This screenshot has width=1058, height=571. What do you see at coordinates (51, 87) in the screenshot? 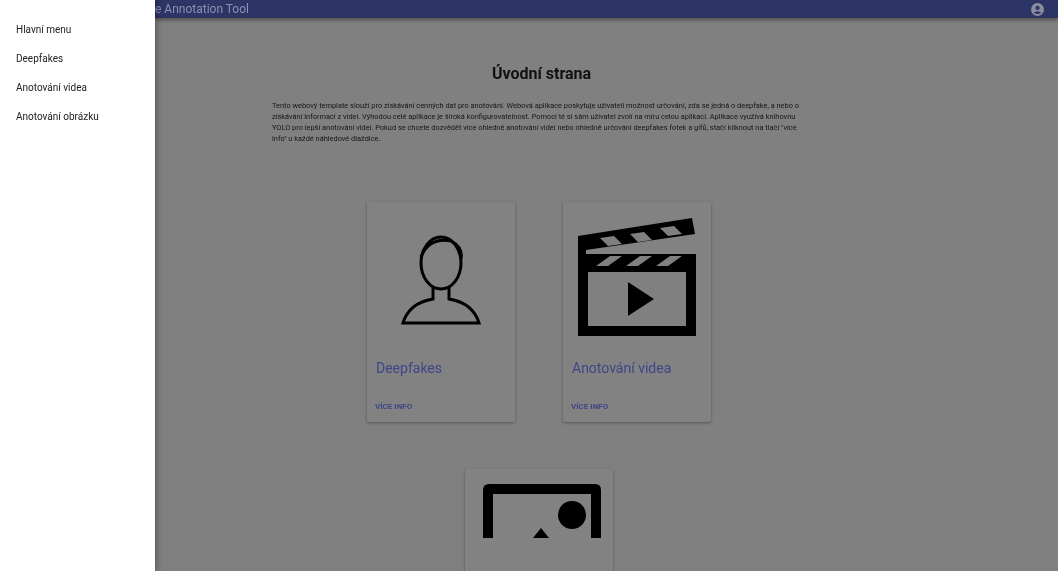
I see `drawer-item: Anotování videa` at bounding box center [51, 87].